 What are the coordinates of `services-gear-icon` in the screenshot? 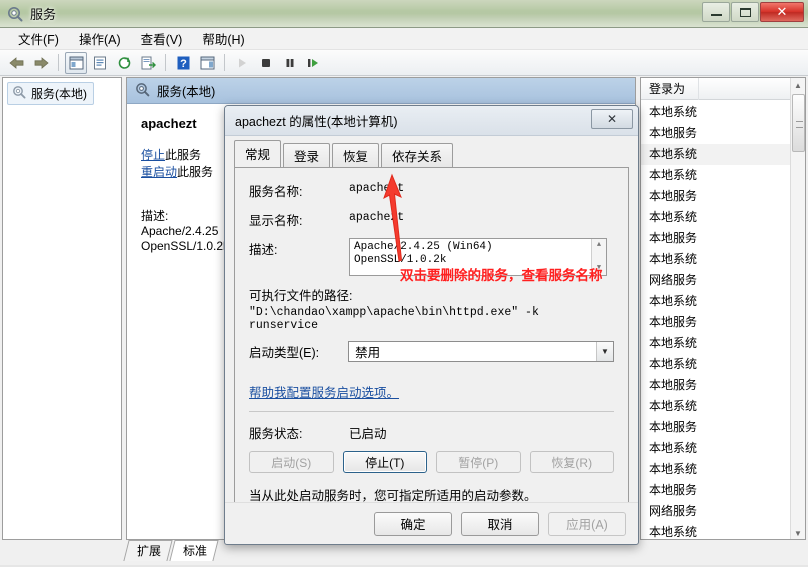 It's located at (15, 14).